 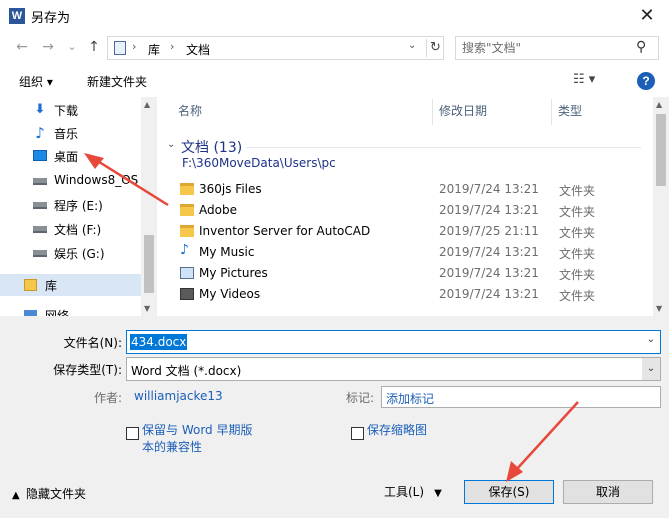 What do you see at coordinates (70, 285) in the screenshot?
I see `sidebar-item-library: 库` at bounding box center [70, 285].